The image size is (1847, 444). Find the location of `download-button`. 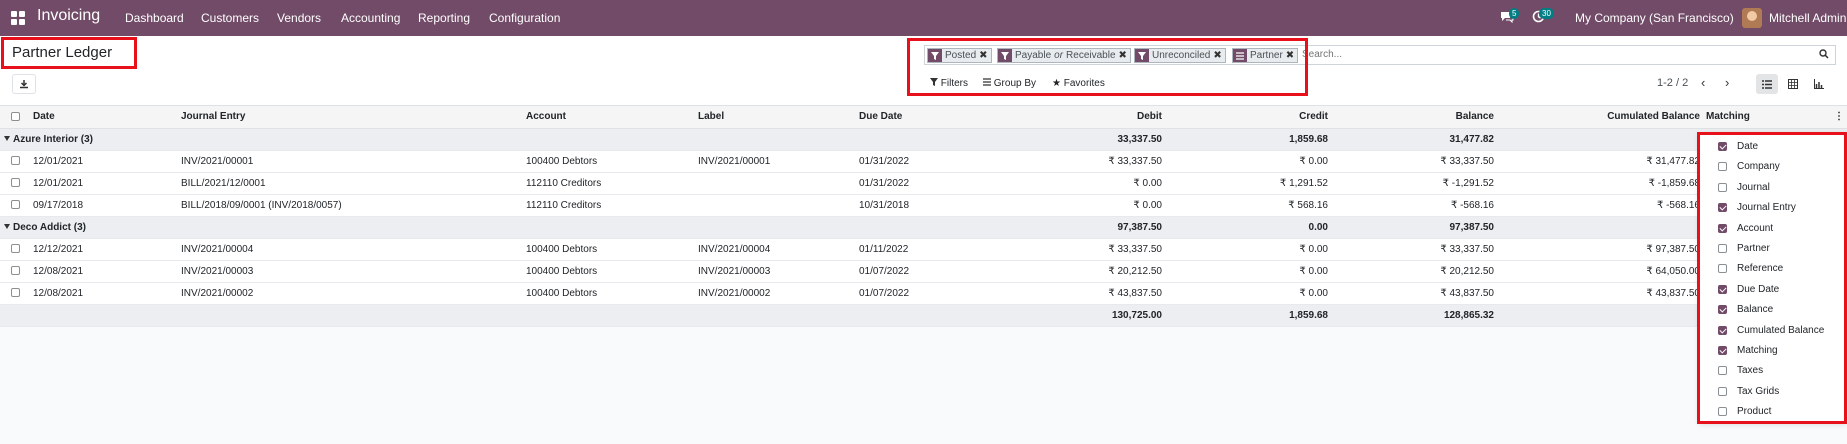

download-button is located at coordinates (24, 84).